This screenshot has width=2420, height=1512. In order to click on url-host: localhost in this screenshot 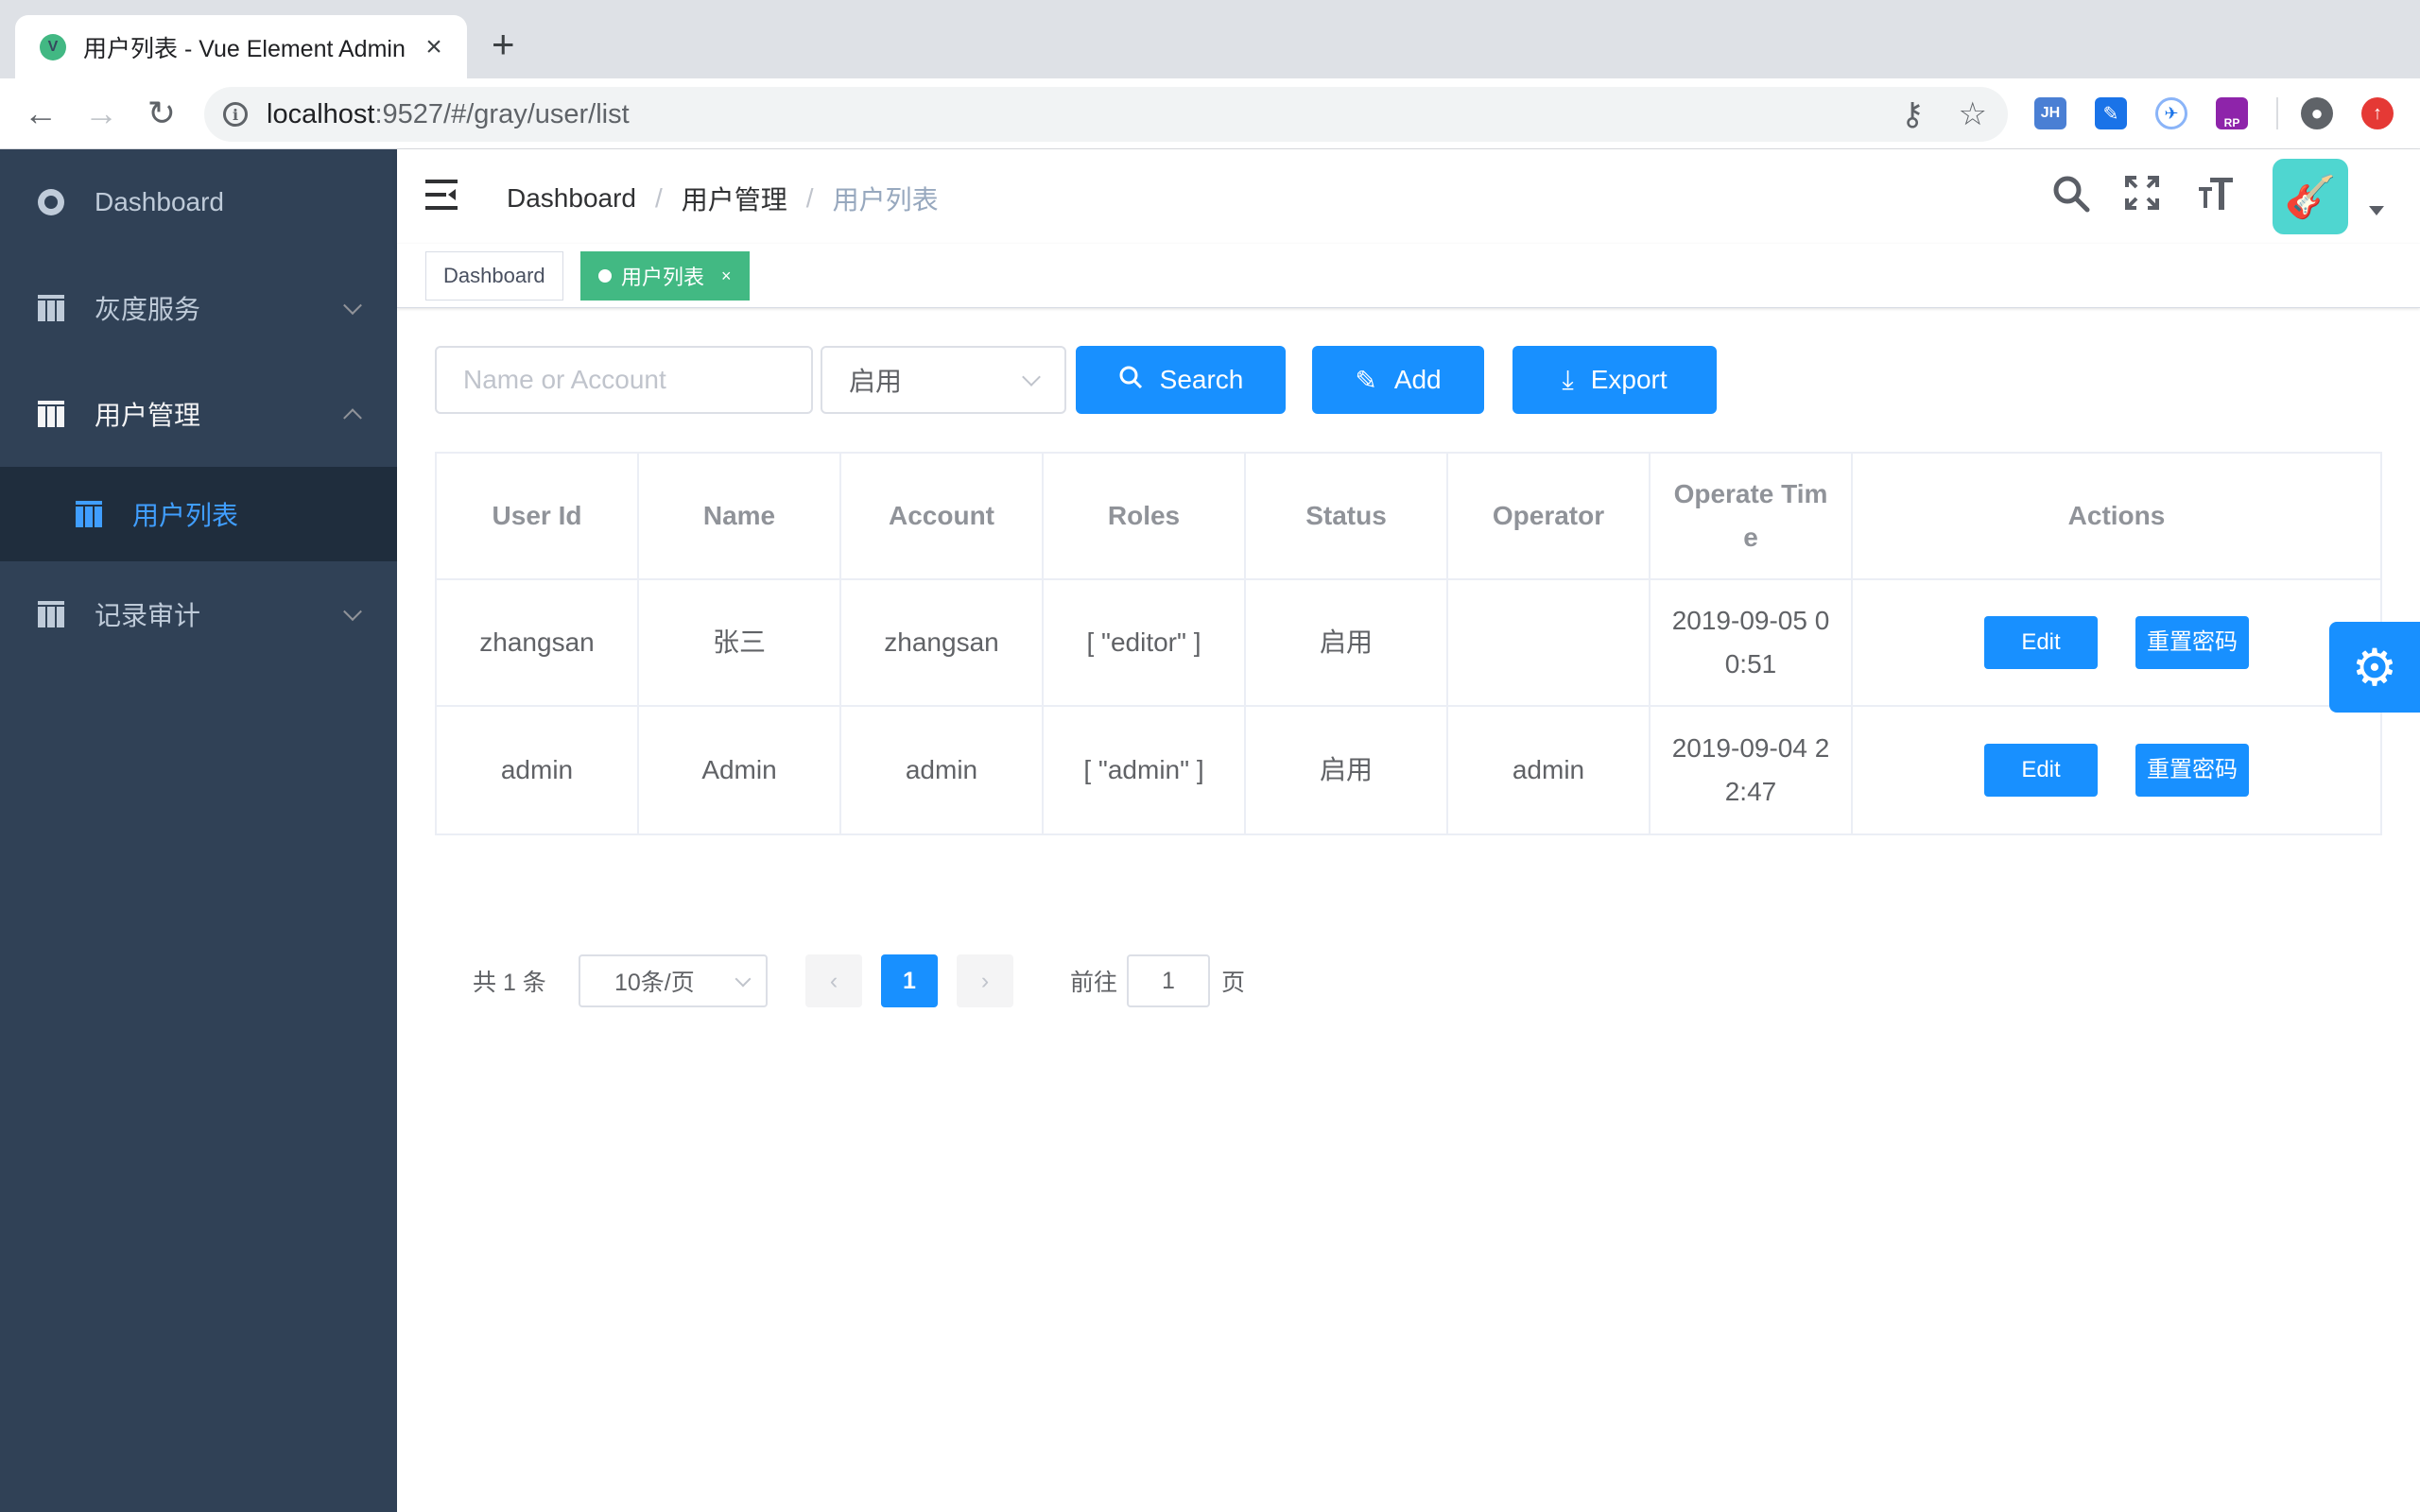, I will do `click(321, 113)`.